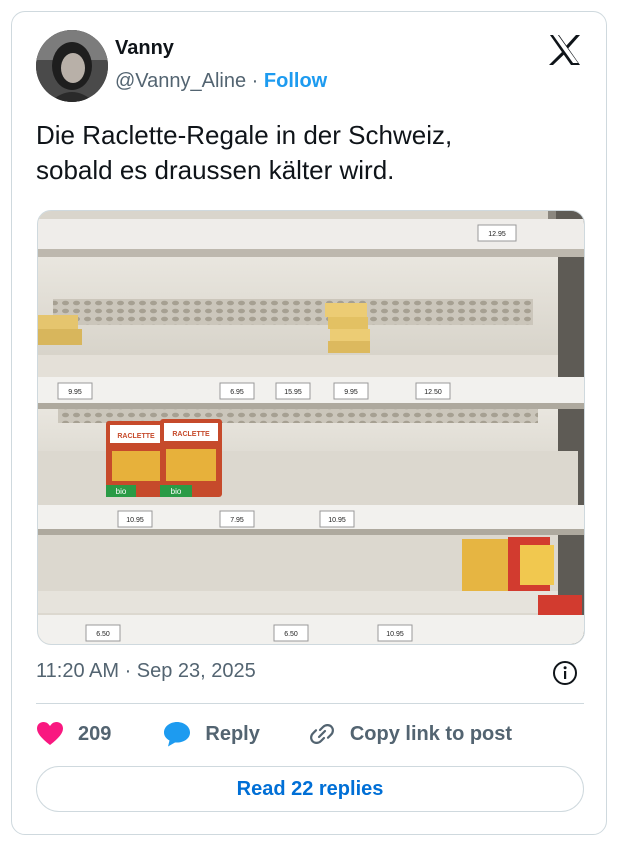 The width and height of the screenshot is (620, 848). I want to click on handle-row: @Vanny_Aline · Follow, so click(221, 81).